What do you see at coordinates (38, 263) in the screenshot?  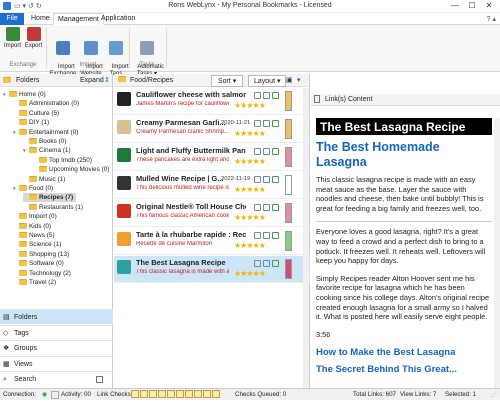 I see `tree-item: Software (0)` at bounding box center [38, 263].